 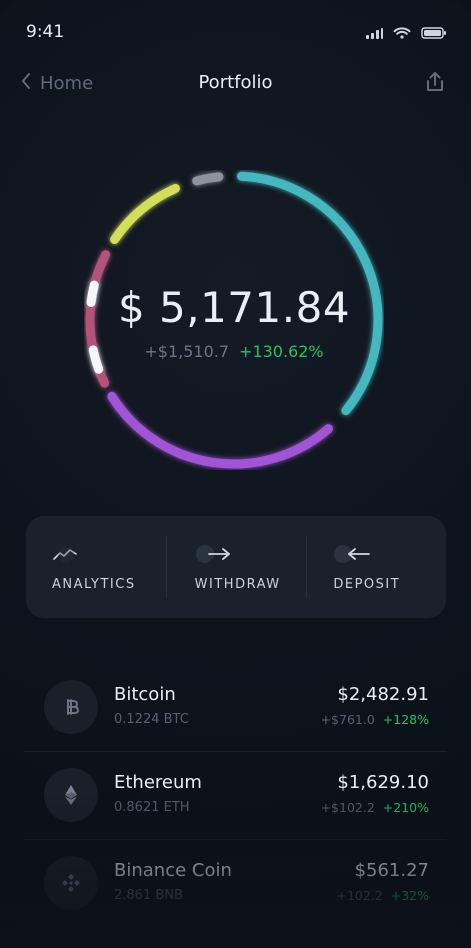 I want to click on asset-change-absolute: +$761.0, so click(x=347, y=719).